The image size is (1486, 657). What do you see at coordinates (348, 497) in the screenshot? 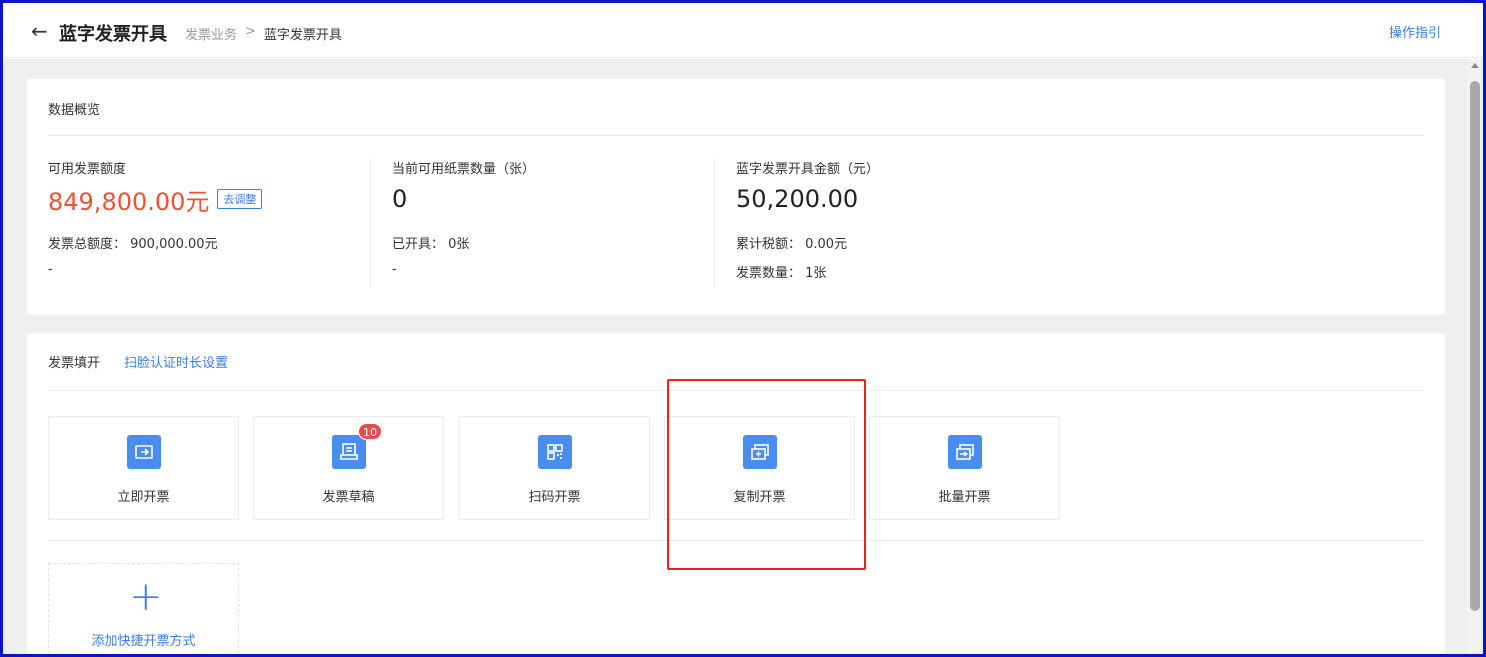
I see `tile-label: 发票草稿` at bounding box center [348, 497].